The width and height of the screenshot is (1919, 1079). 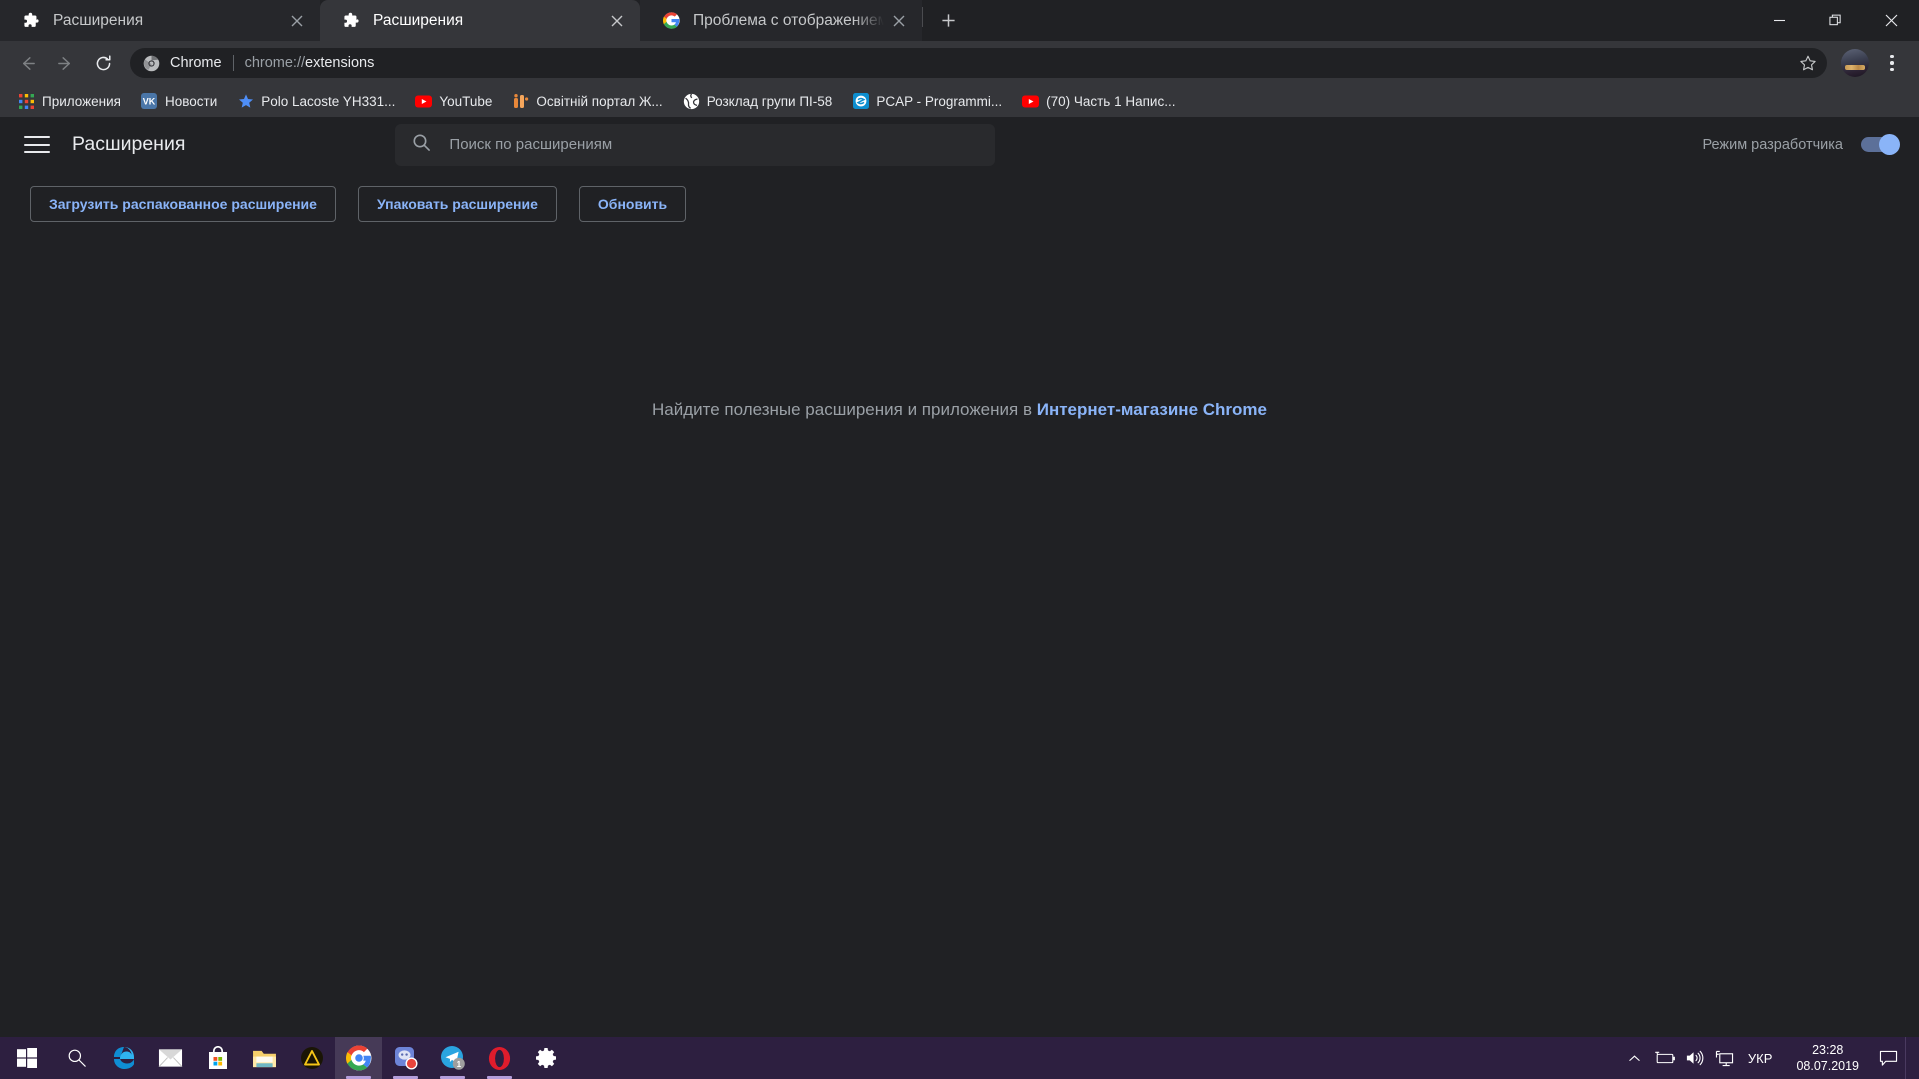 I want to click on browser-tab: Расширения, so click(x=160, y=20).